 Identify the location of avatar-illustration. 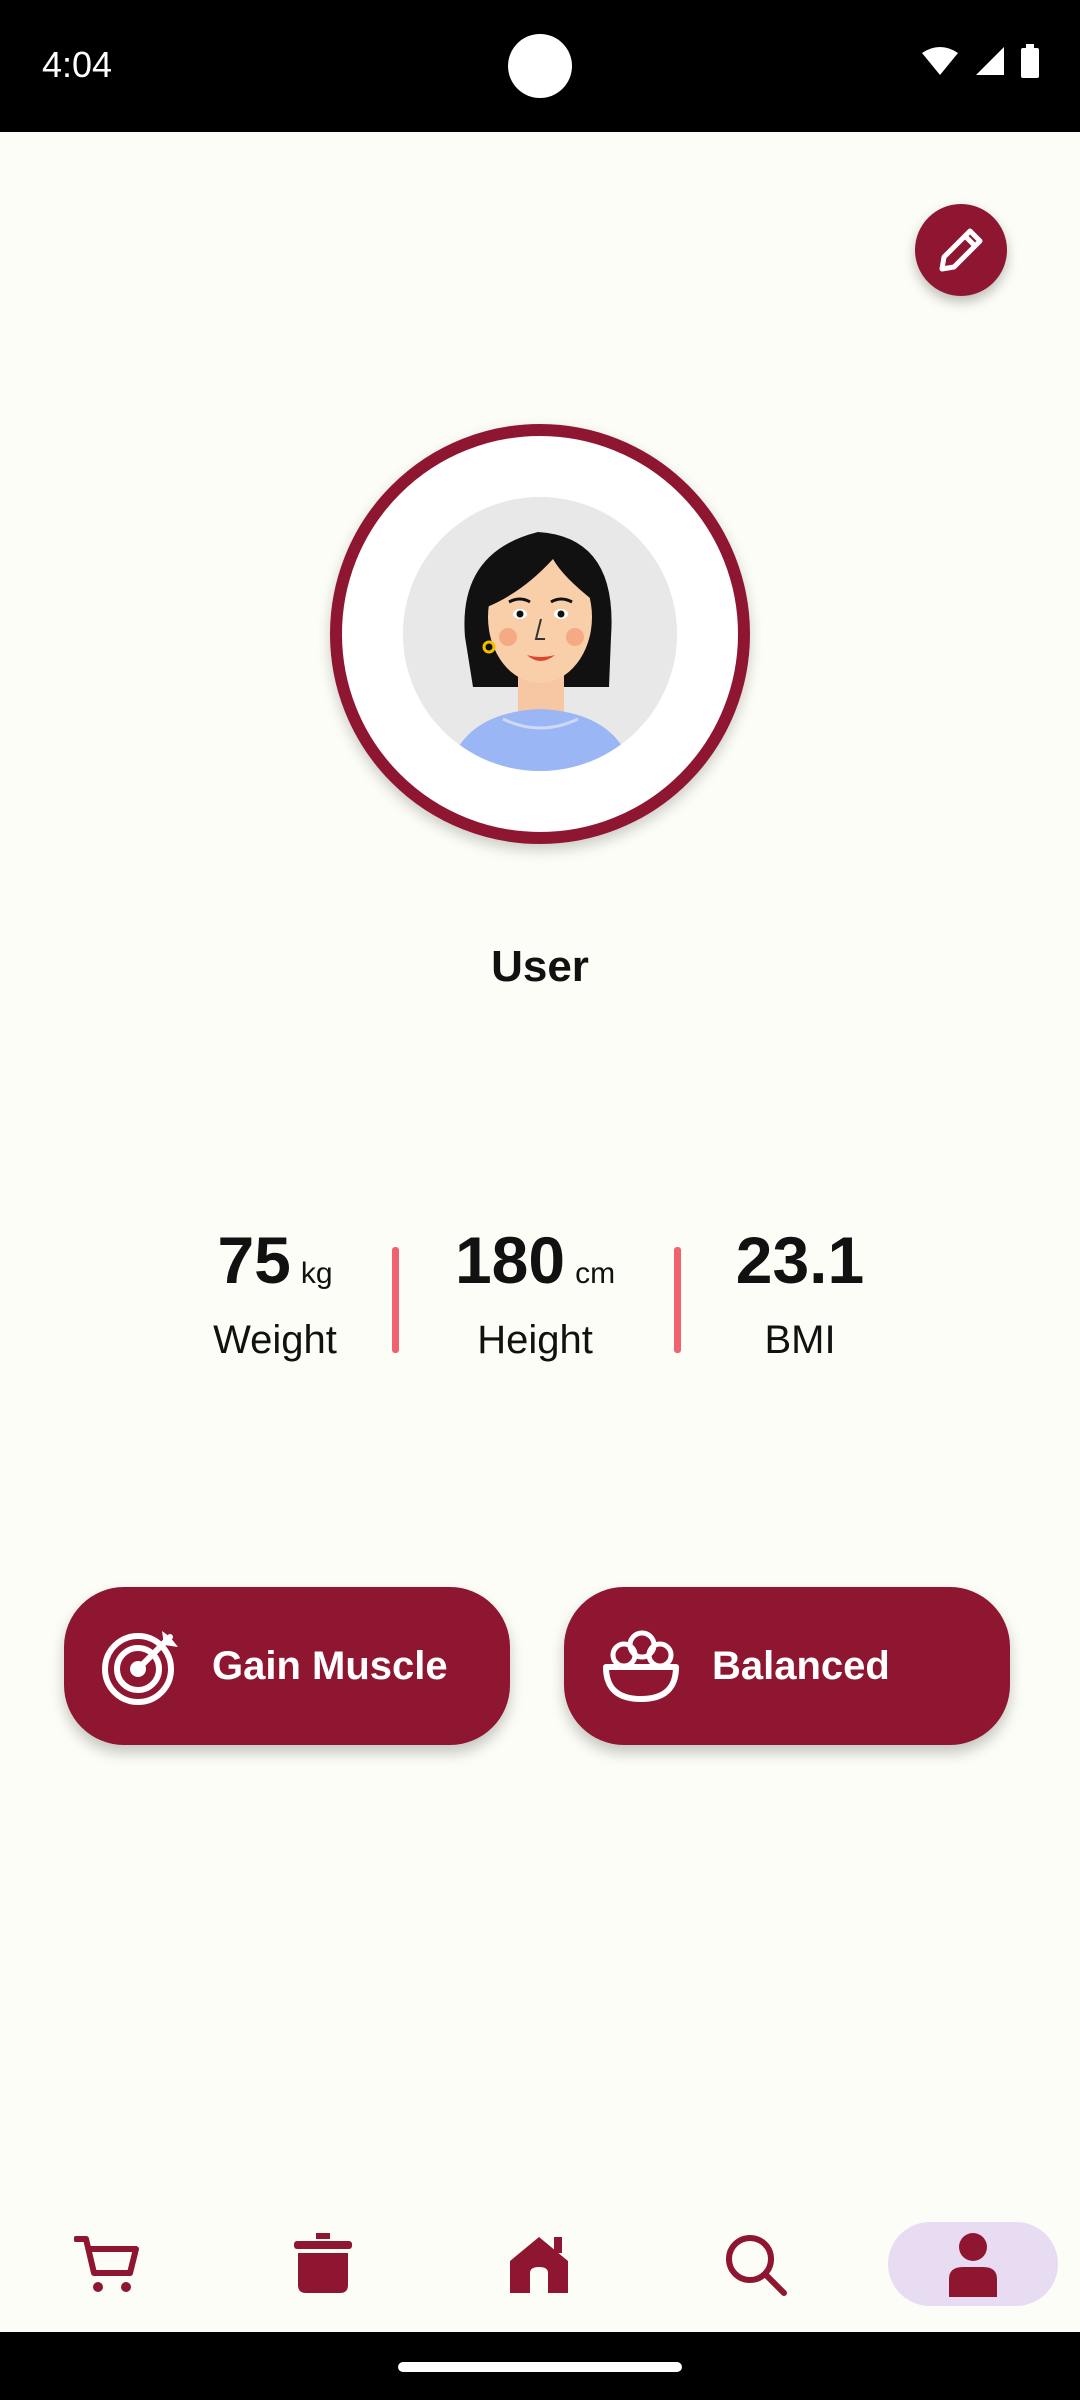
(540, 634).